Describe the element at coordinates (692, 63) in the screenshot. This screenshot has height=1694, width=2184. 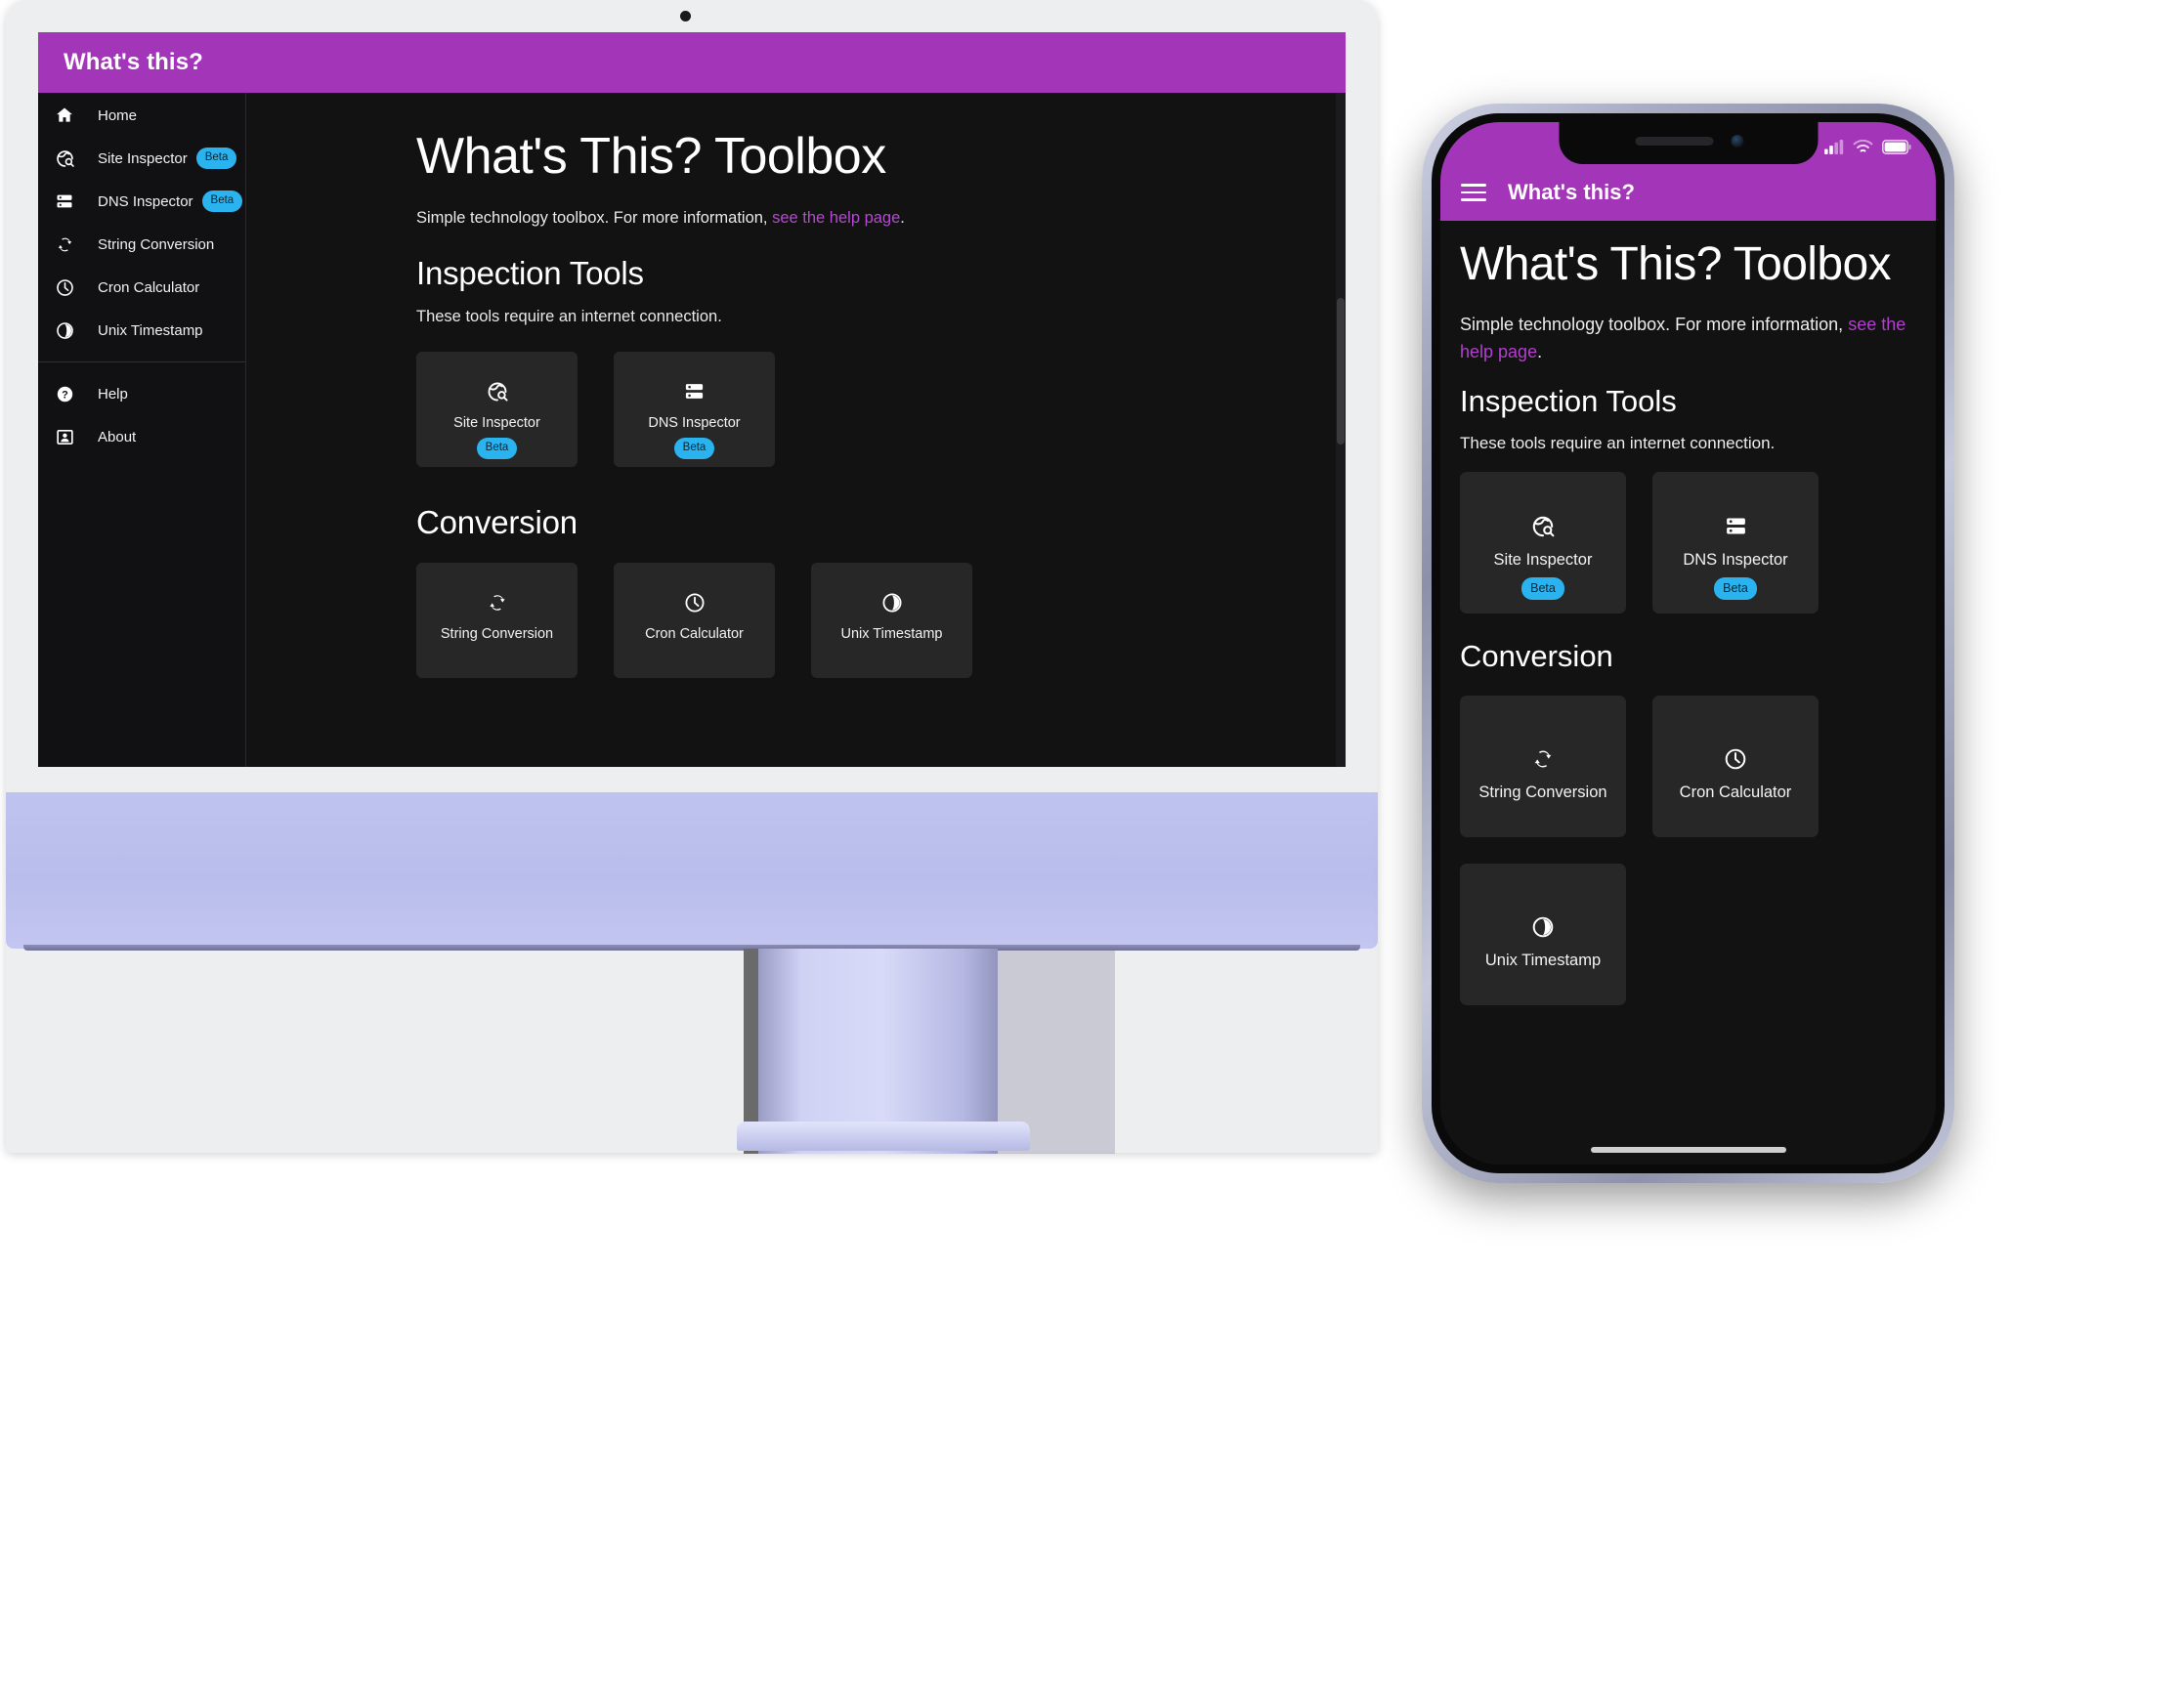
I see `desktop-app-bar: What's this?` at that location.